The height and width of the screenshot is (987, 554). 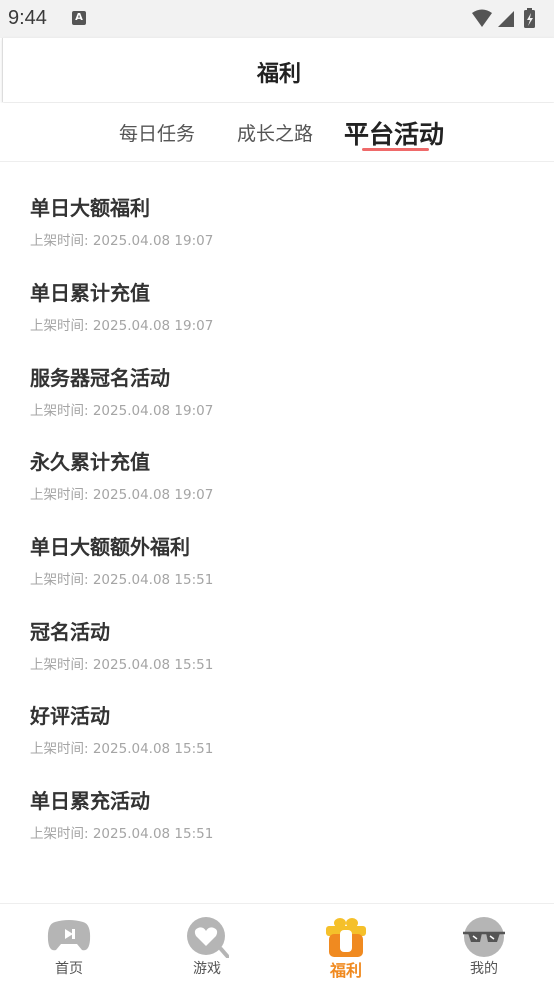 What do you see at coordinates (484, 937) in the screenshot?
I see `sunglasses-face-icon` at bounding box center [484, 937].